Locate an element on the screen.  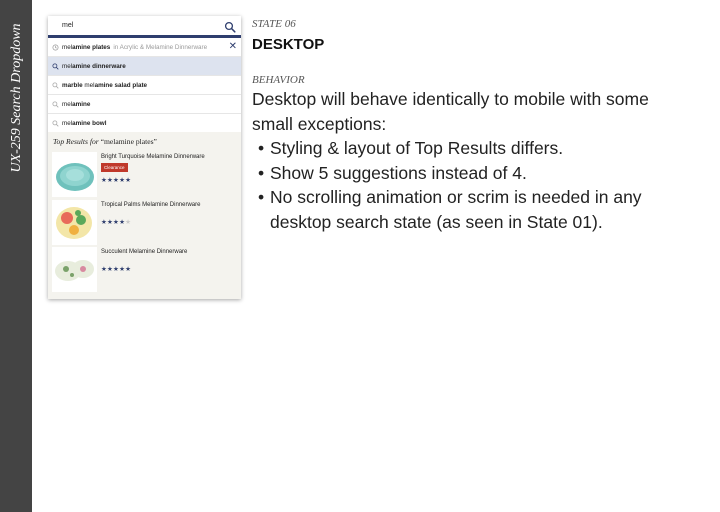
behavior-label: BEHAVIOR is located at coordinates (278, 80).